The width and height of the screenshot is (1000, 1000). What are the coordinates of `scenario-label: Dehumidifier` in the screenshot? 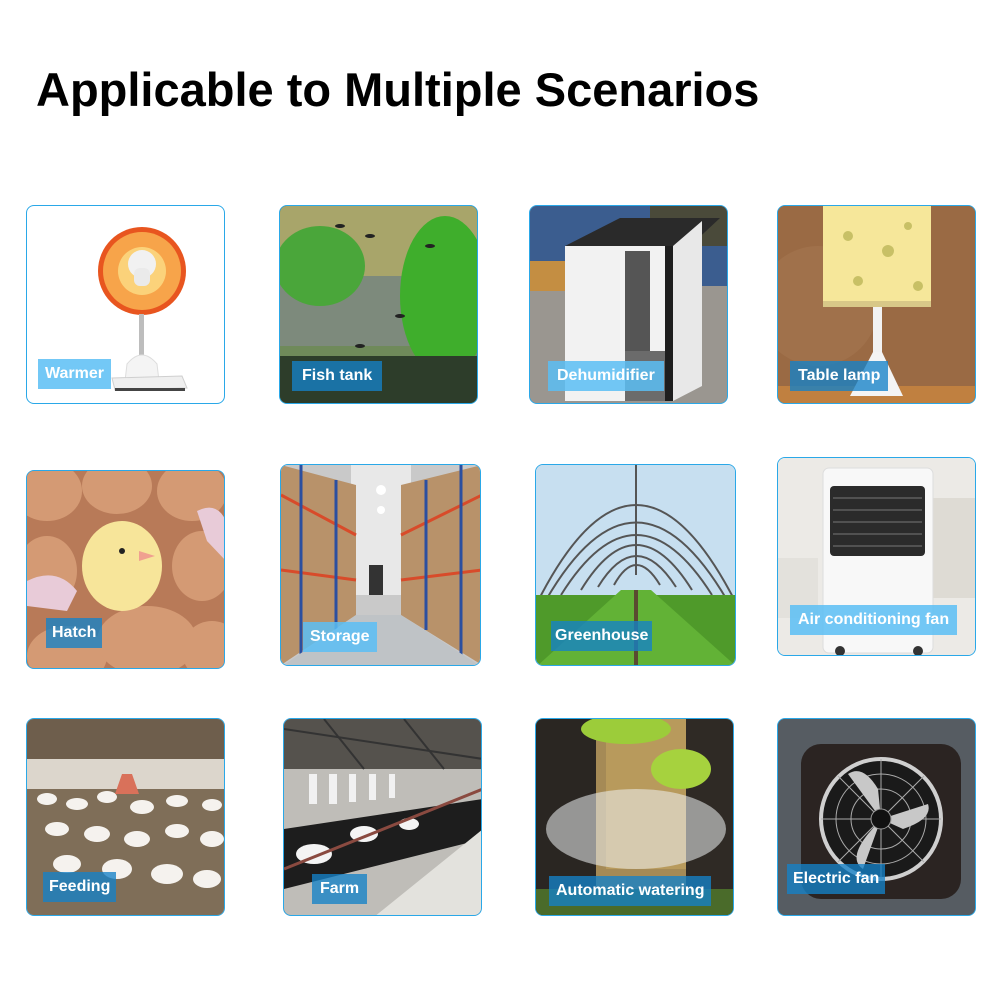 It's located at (606, 376).